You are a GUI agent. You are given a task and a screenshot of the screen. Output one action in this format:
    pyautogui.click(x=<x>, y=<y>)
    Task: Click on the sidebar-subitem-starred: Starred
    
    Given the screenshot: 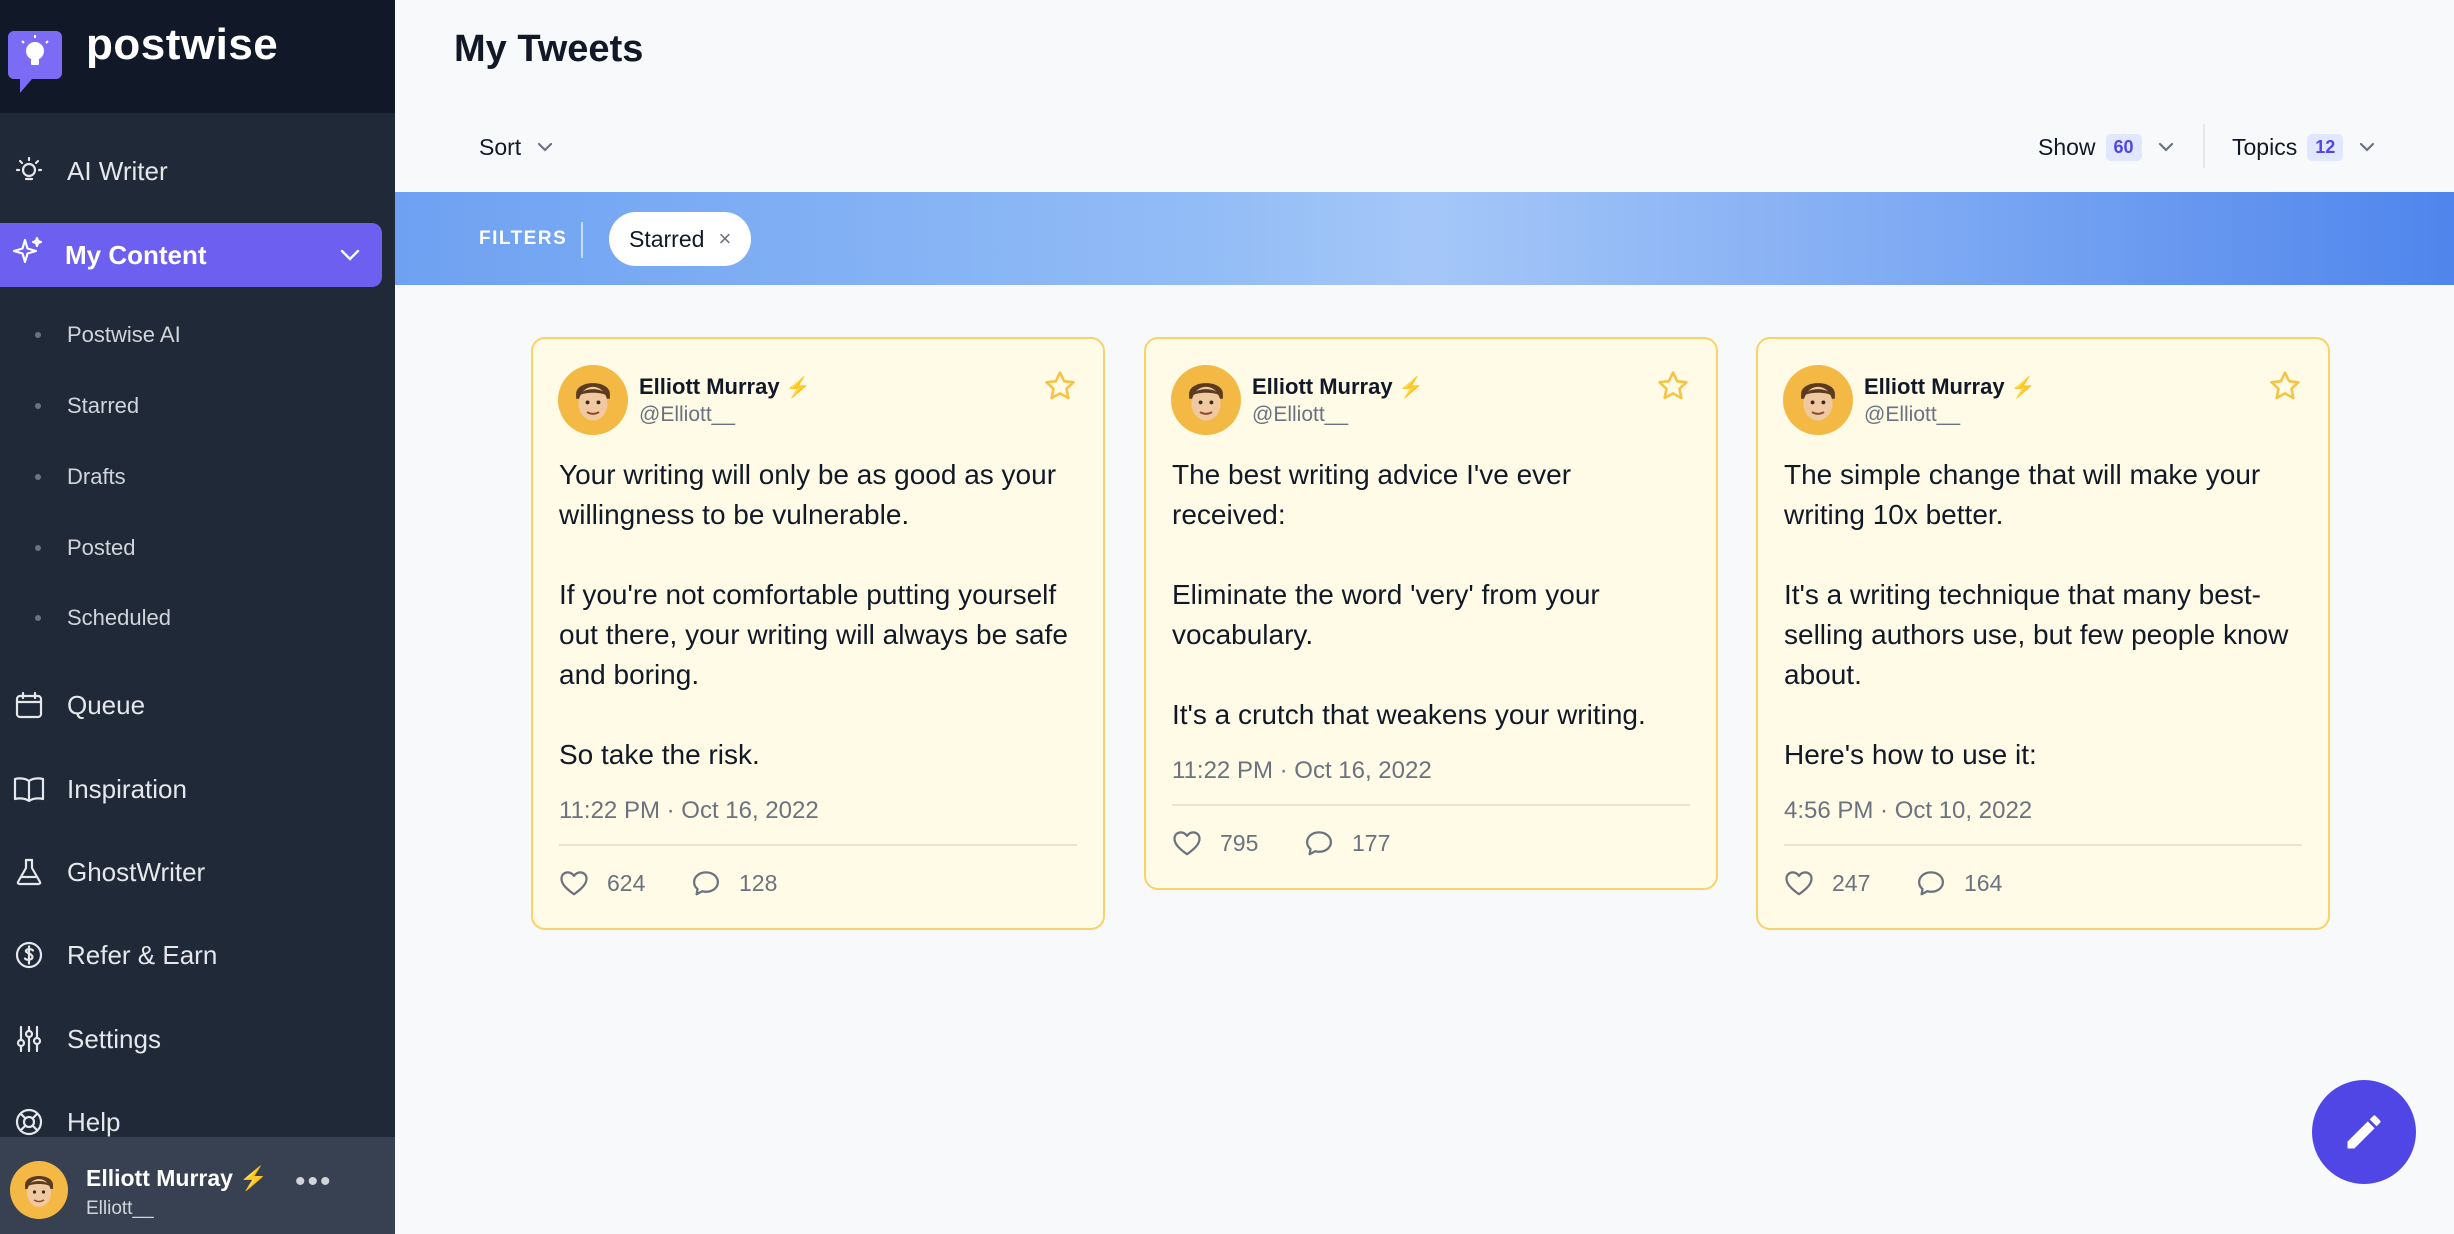 What is the action you would take?
    pyautogui.click(x=197, y=406)
    